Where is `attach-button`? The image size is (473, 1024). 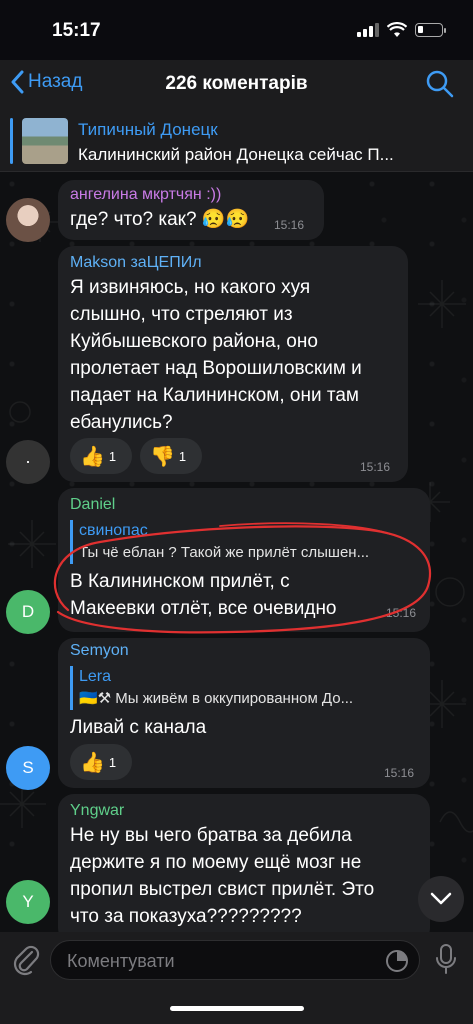 attach-button is located at coordinates (26, 961).